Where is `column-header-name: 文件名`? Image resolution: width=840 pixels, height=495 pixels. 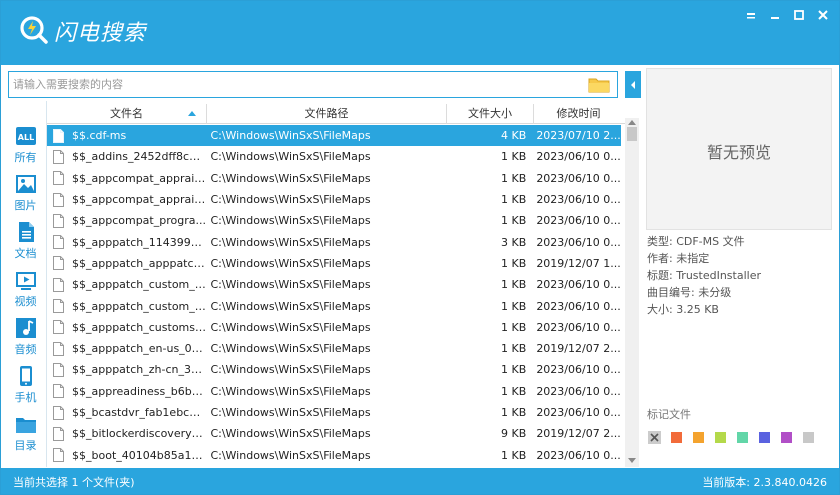
column-header-name: 文件名 is located at coordinates (127, 114).